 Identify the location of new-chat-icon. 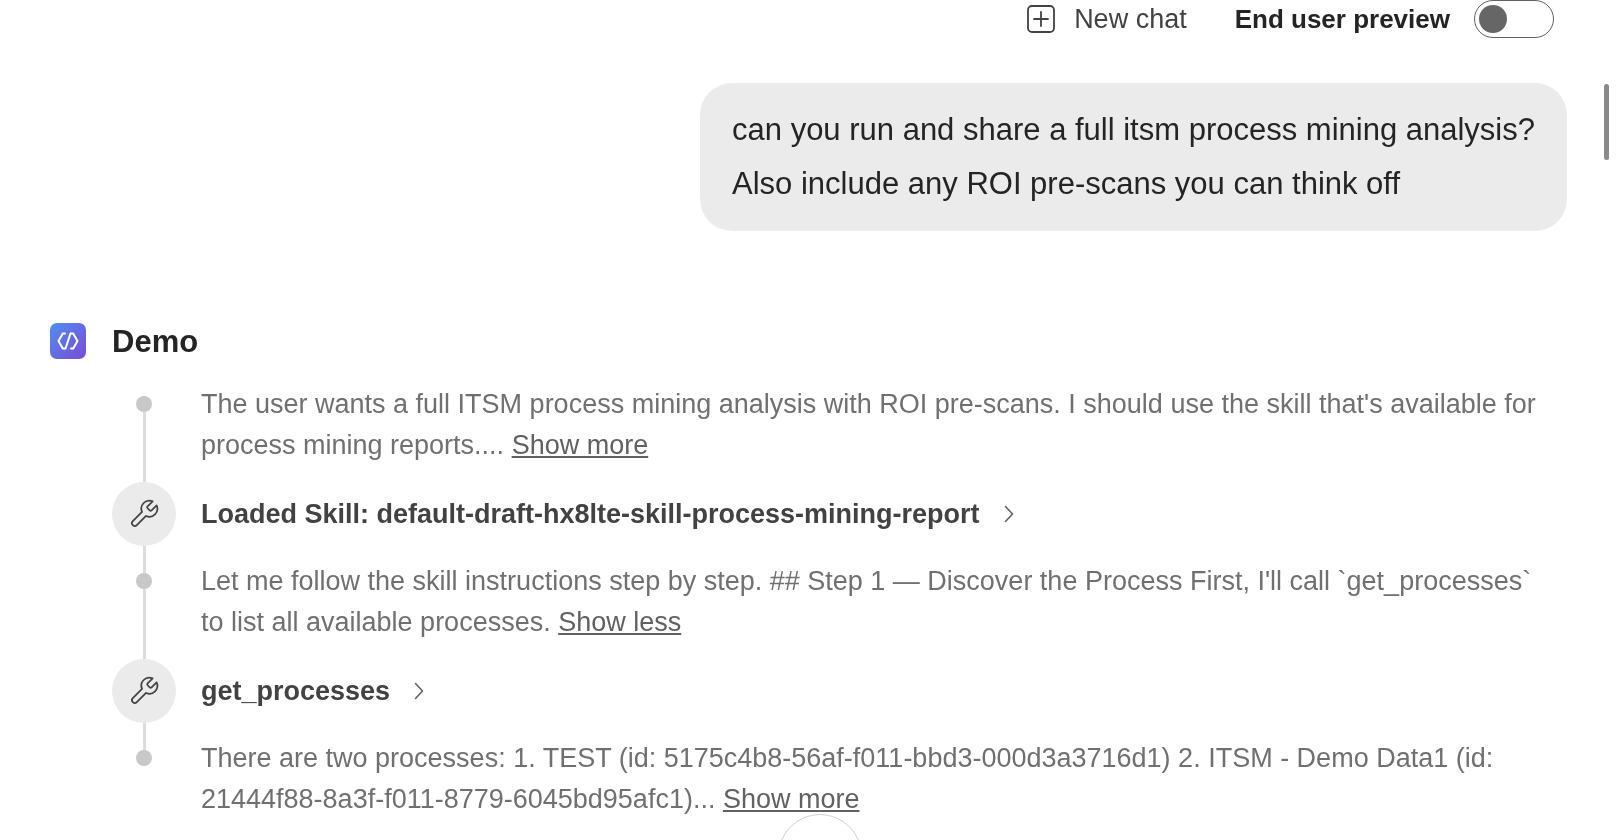
(1041, 19).